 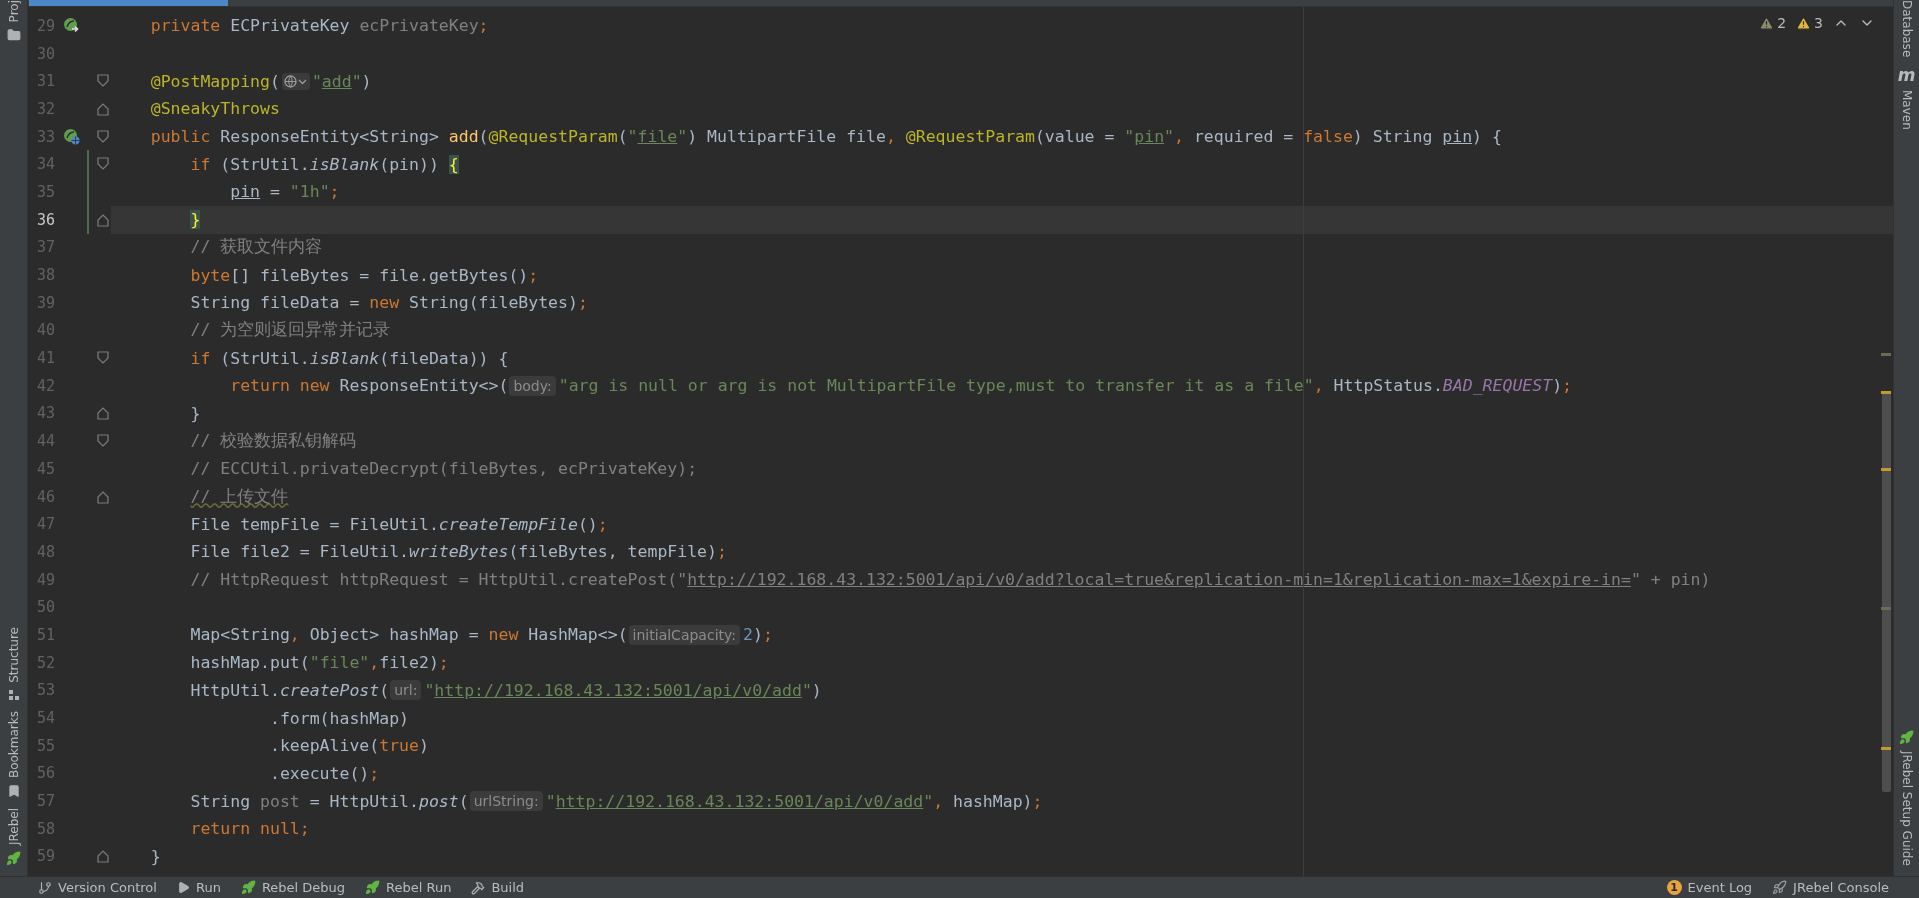 I want to click on parameter-hint: body:, so click(x=532, y=385).